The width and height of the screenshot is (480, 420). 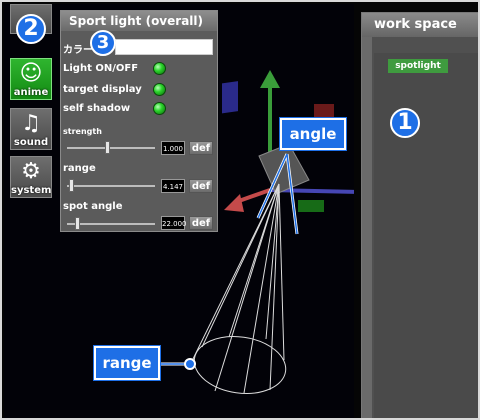 What do you see at coordinates (111, 186) in the screenshot?
I see `range-slider-track` at bounding box center [111, 186].